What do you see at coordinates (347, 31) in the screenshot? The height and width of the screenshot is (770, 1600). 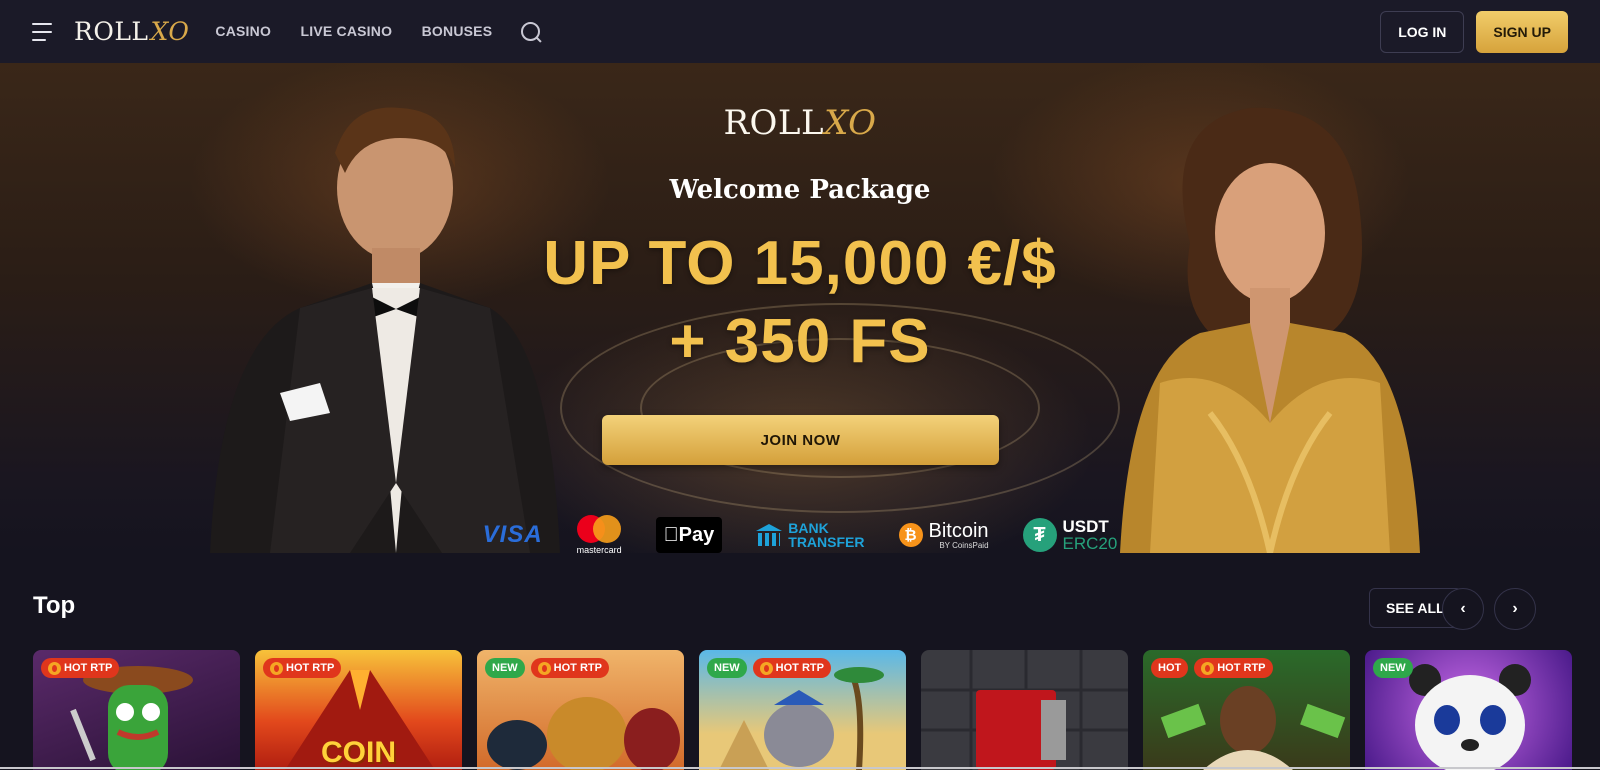 I see `nav-live-casino: LIVE CASINO` at bounding box center [347, 31].